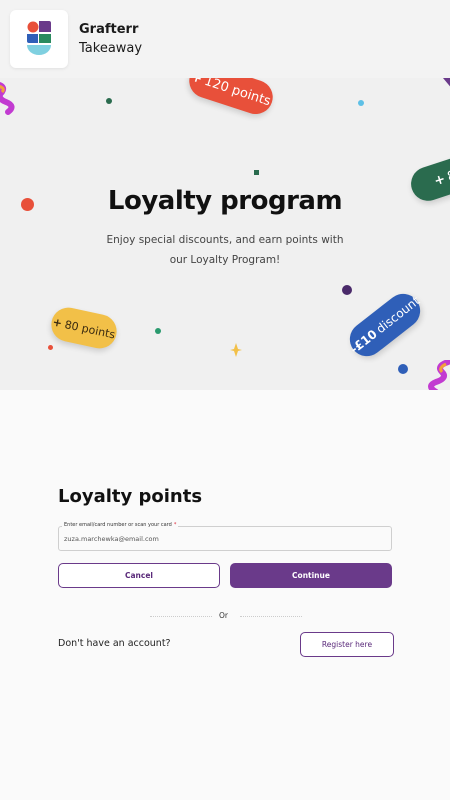 Image resolution: width=450 pixels, height=800 pixels. Describe the element at coordinates (311, 575) in the screenshot. I see `continue-button: Continue` at that location.